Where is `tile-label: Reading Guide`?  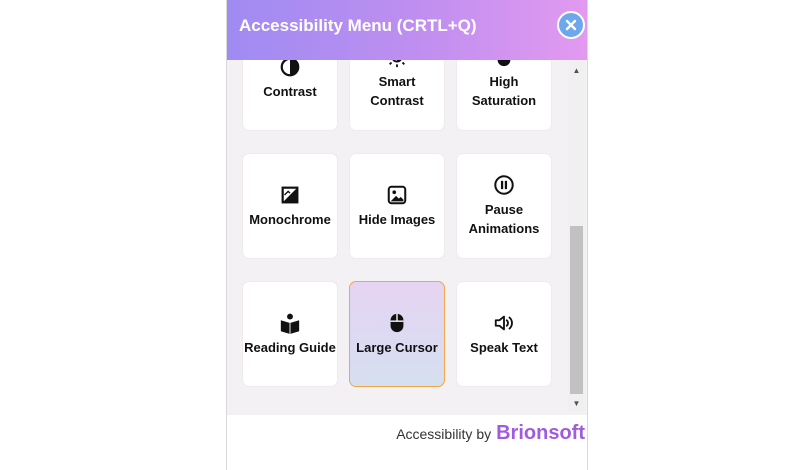
tile-label: Reading Guide is located at coordinates (290, 347).